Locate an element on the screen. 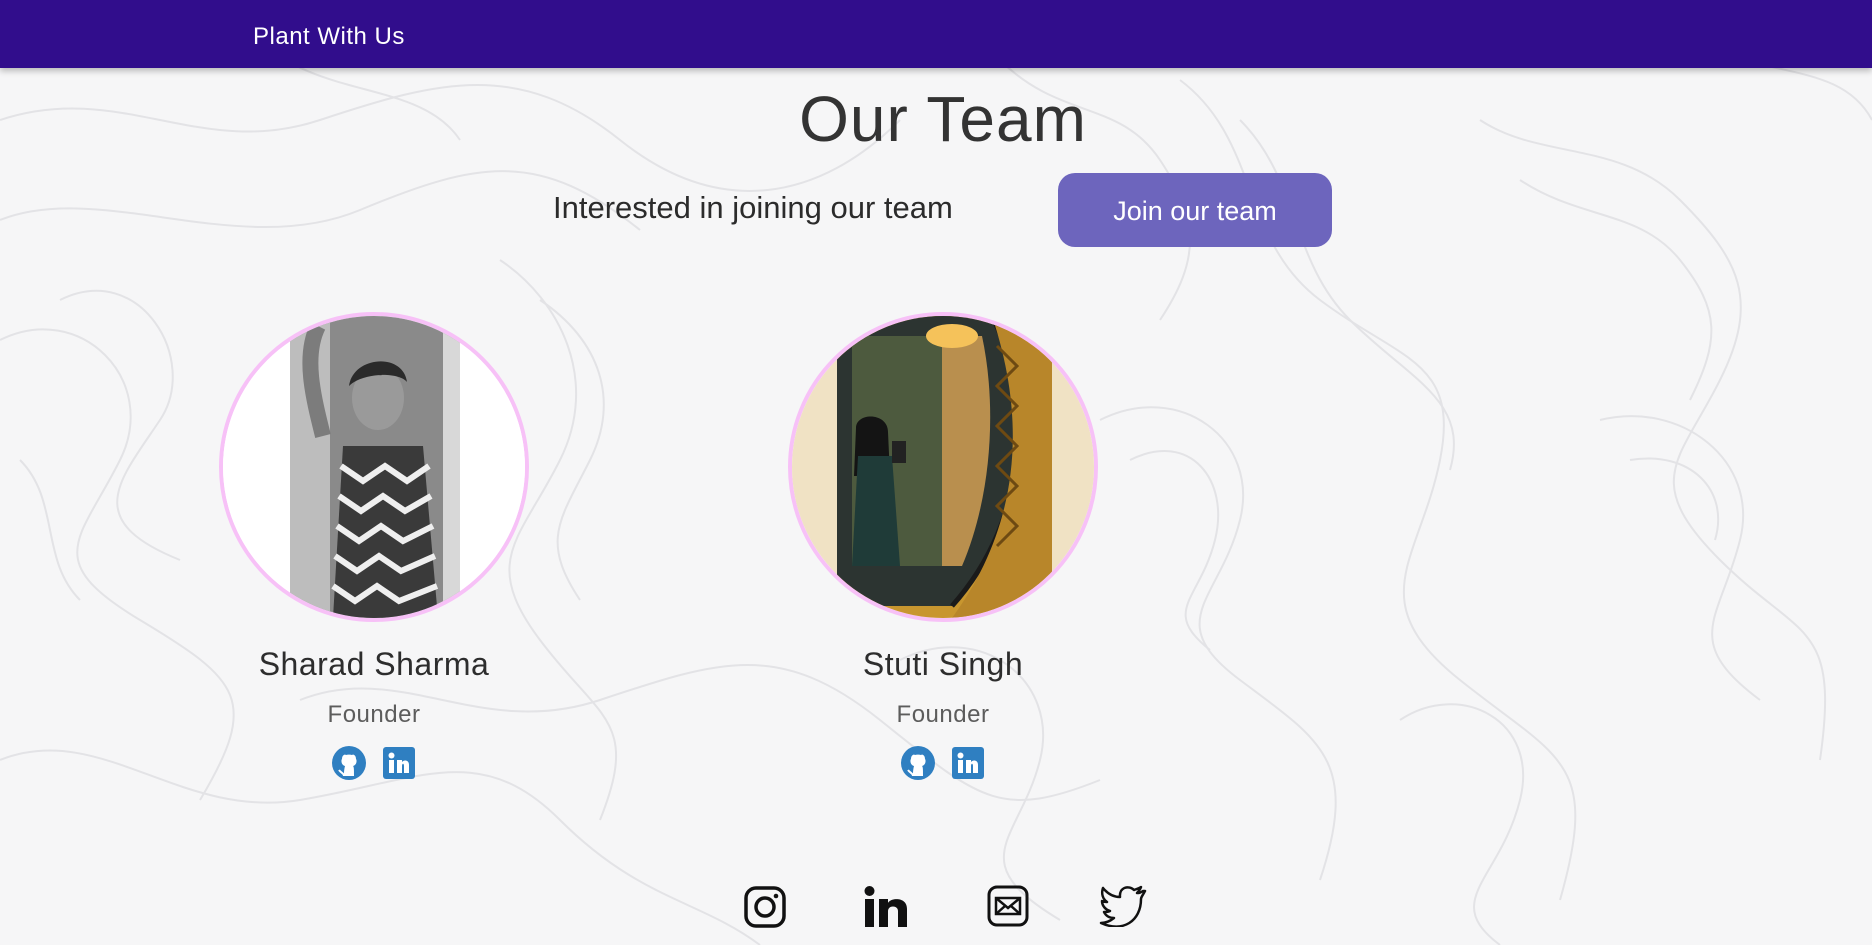 This screenshot has width=1872, height=945. team-member-card: Sharad Sharma Founder is located at coordinates (374, 546).